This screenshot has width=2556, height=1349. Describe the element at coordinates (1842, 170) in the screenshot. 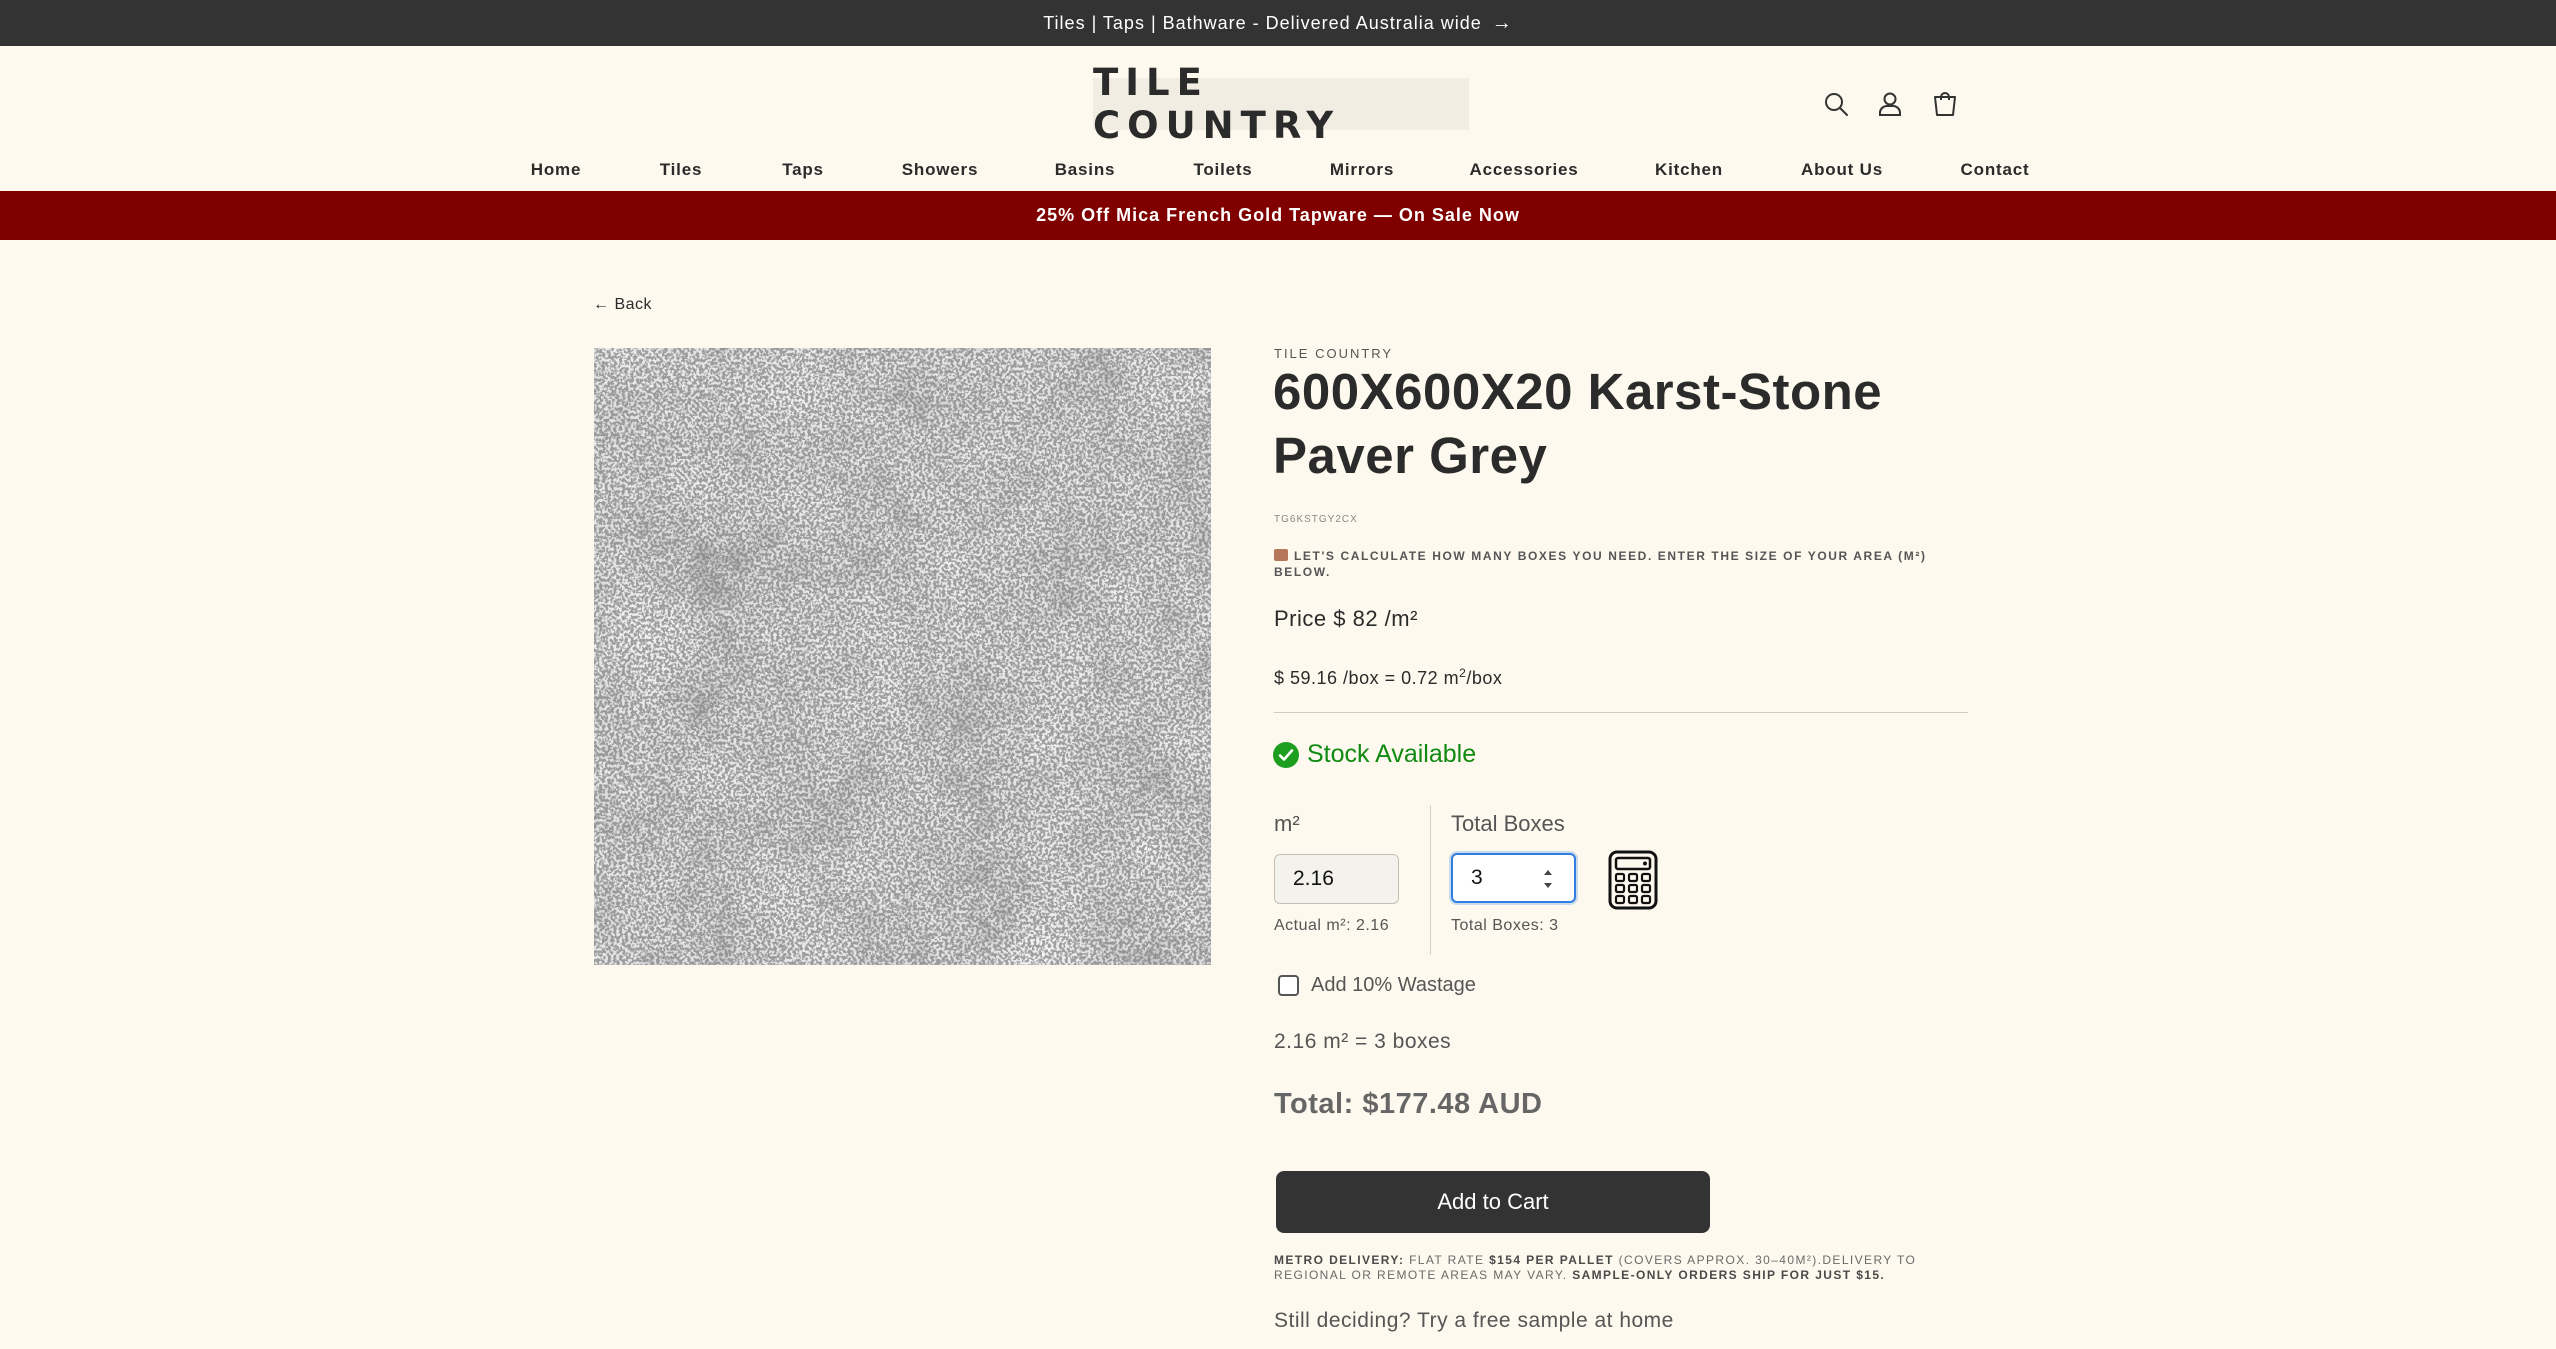

I see `nav-item-about-us: About Us` at that location.